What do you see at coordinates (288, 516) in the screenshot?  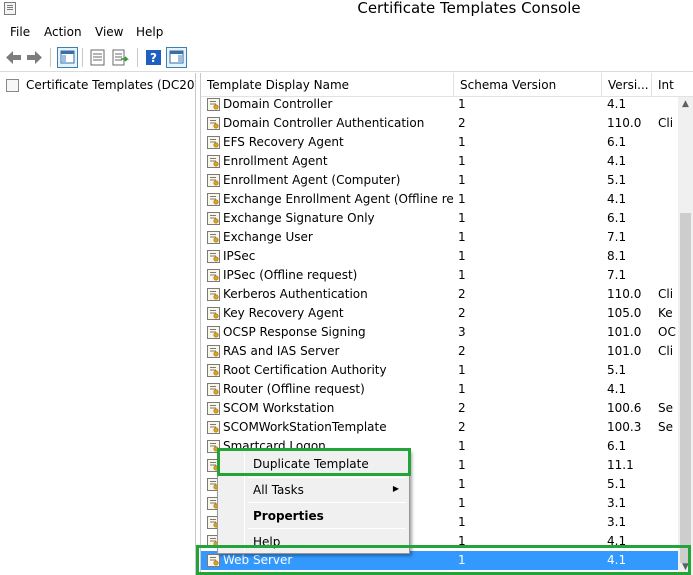 I see `context-menu-item-label: Properties` at bounding box center [288, 516].